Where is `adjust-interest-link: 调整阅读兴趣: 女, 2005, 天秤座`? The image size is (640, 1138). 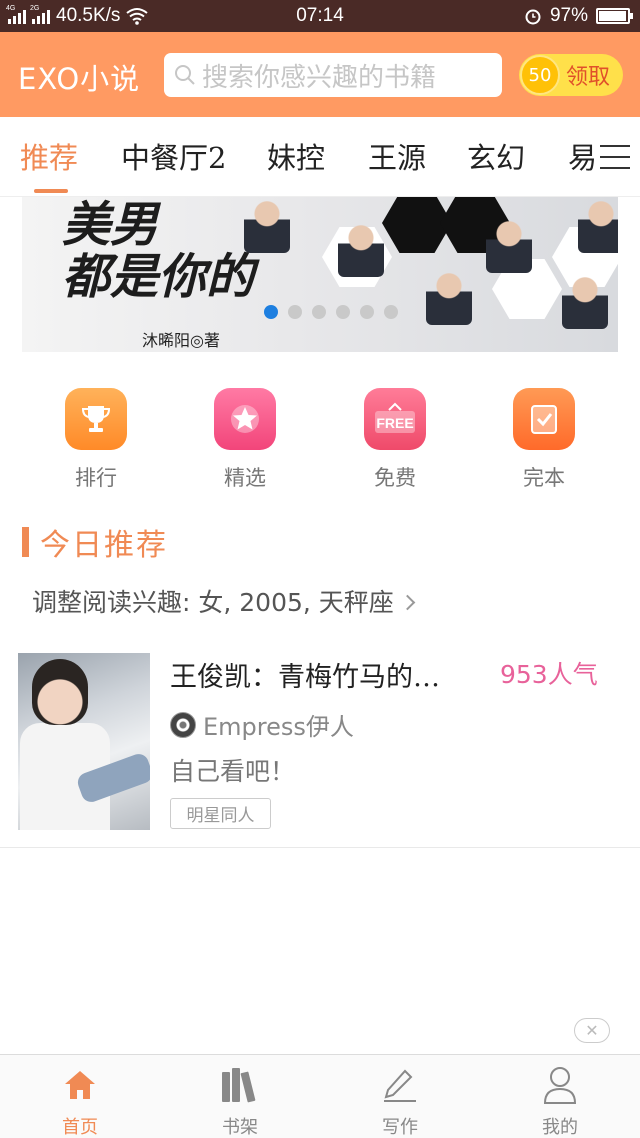
adjust-interest-link: 调整阅读兴趣: 女, 2005, 天秤座 is located at coordinates (224, 601).